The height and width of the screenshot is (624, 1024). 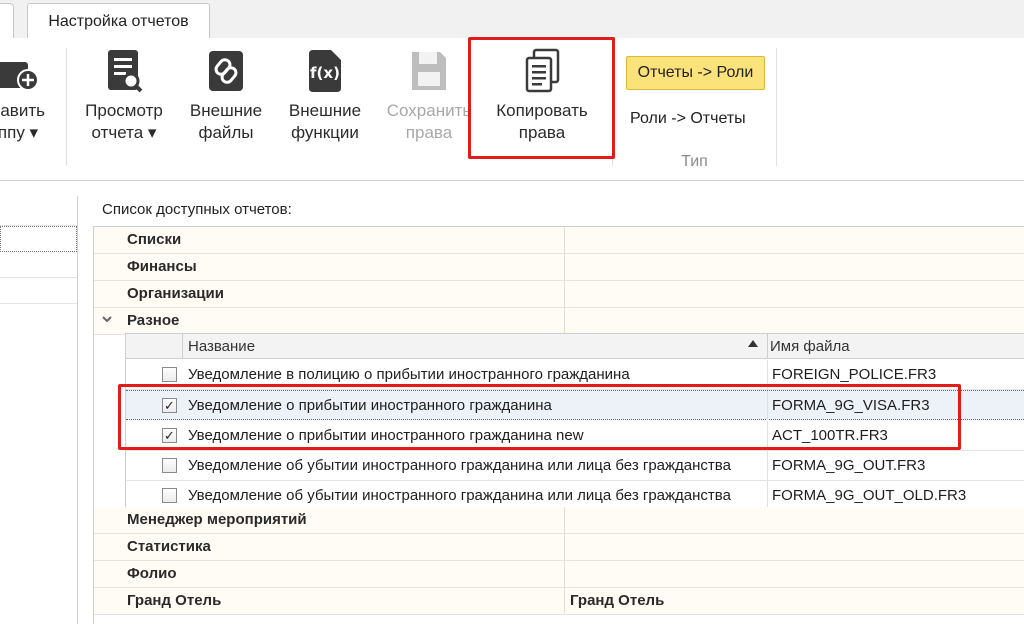 I want to click on view-report-button: Просмотр отчета ▾, so click(x=124, y=96).